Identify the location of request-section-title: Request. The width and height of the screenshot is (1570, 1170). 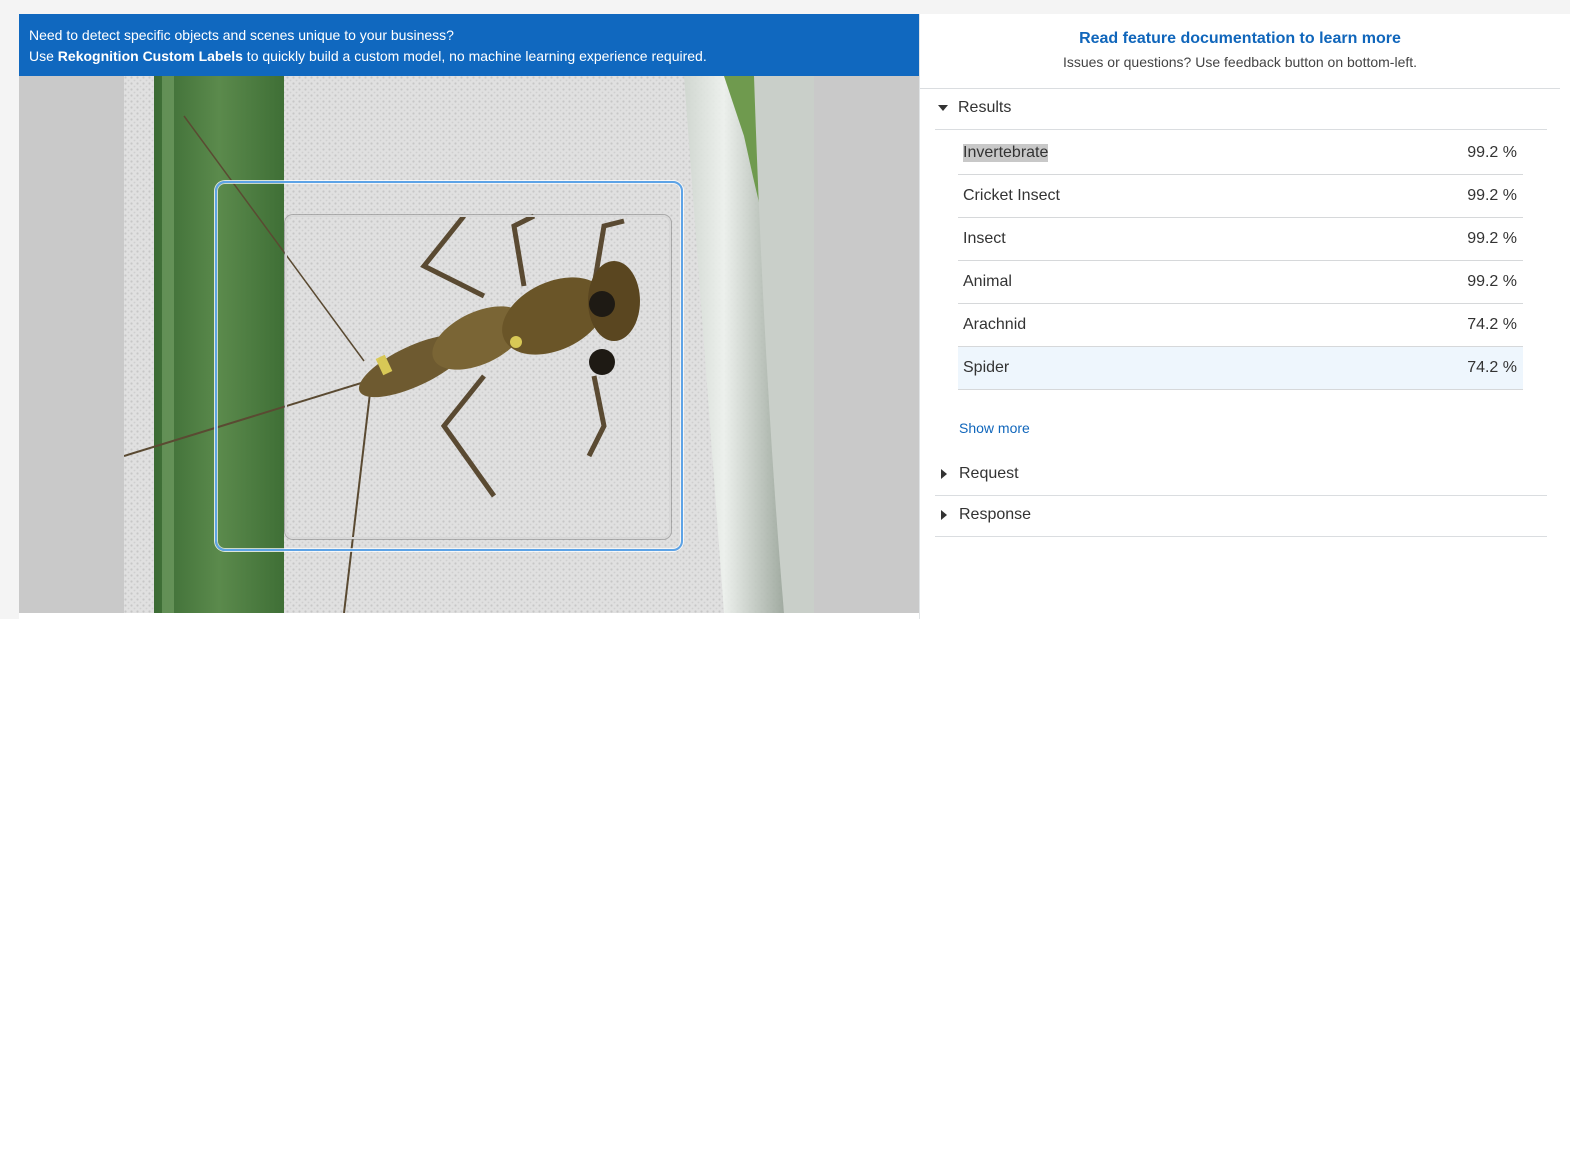
(989, 473).